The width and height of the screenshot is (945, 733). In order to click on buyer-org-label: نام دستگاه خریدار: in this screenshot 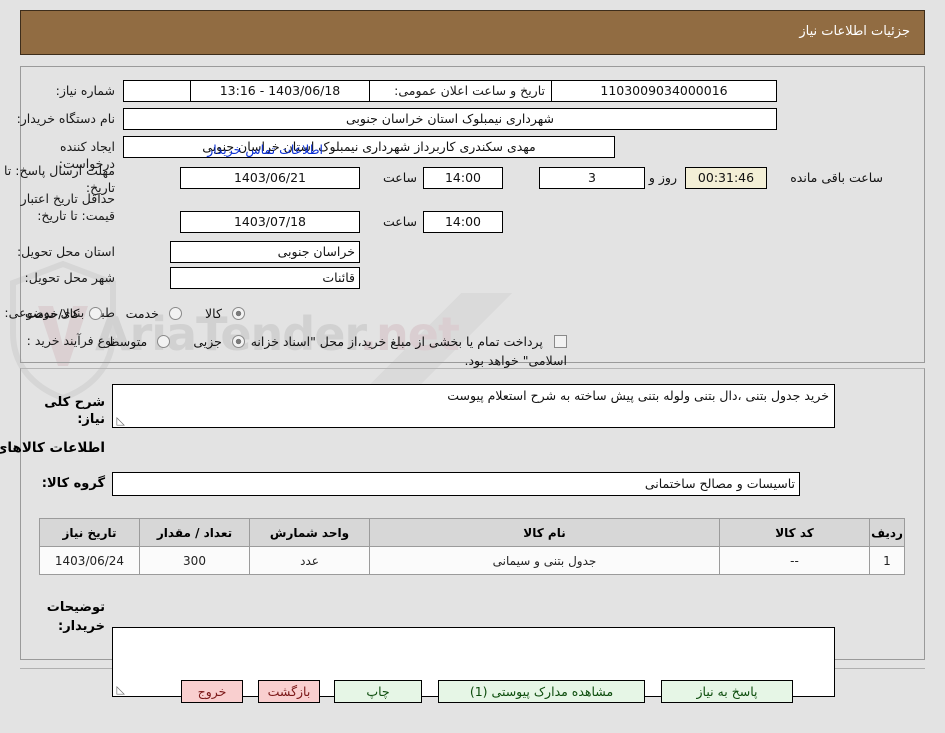, I will do `click(65, 118)`.